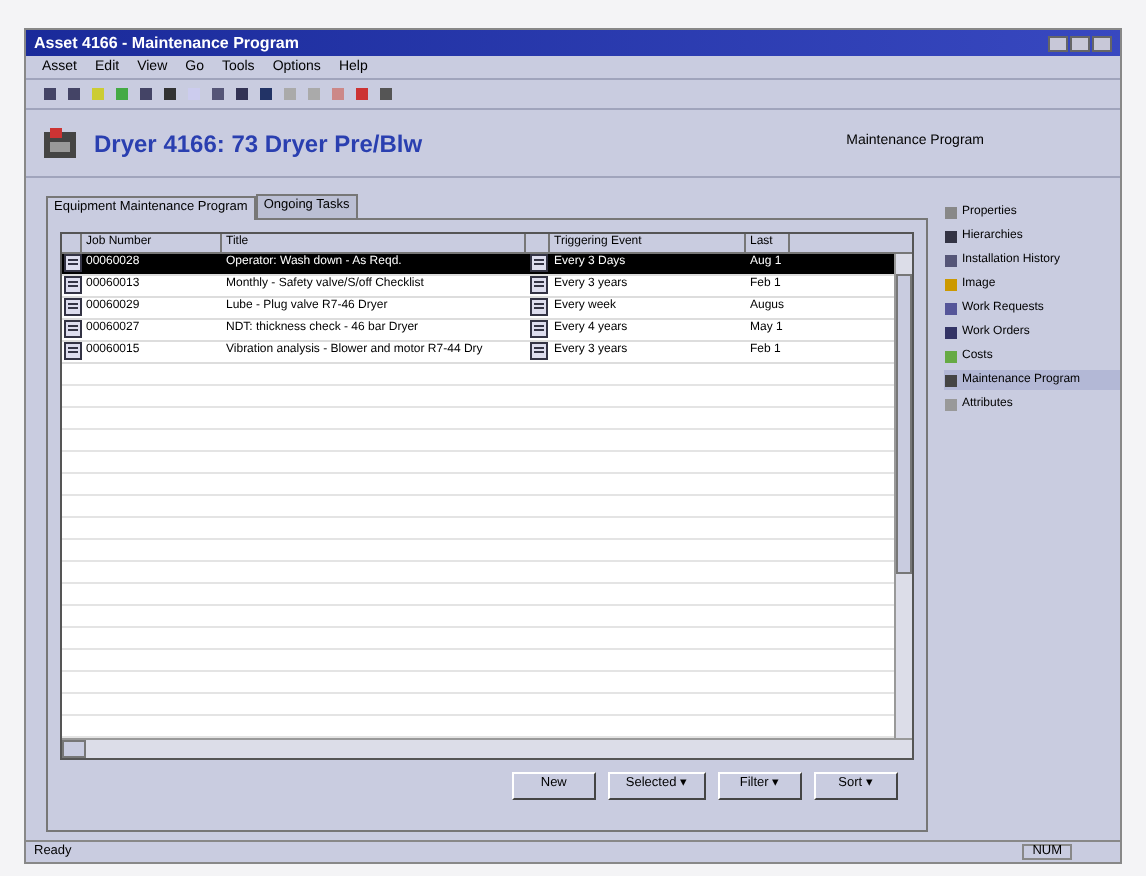 The image size is (1146, 876). What do you see at coordinates (487, 747) in the screenshot?
I see `horizontal-scrollbar` at bounding box center [487, 747].